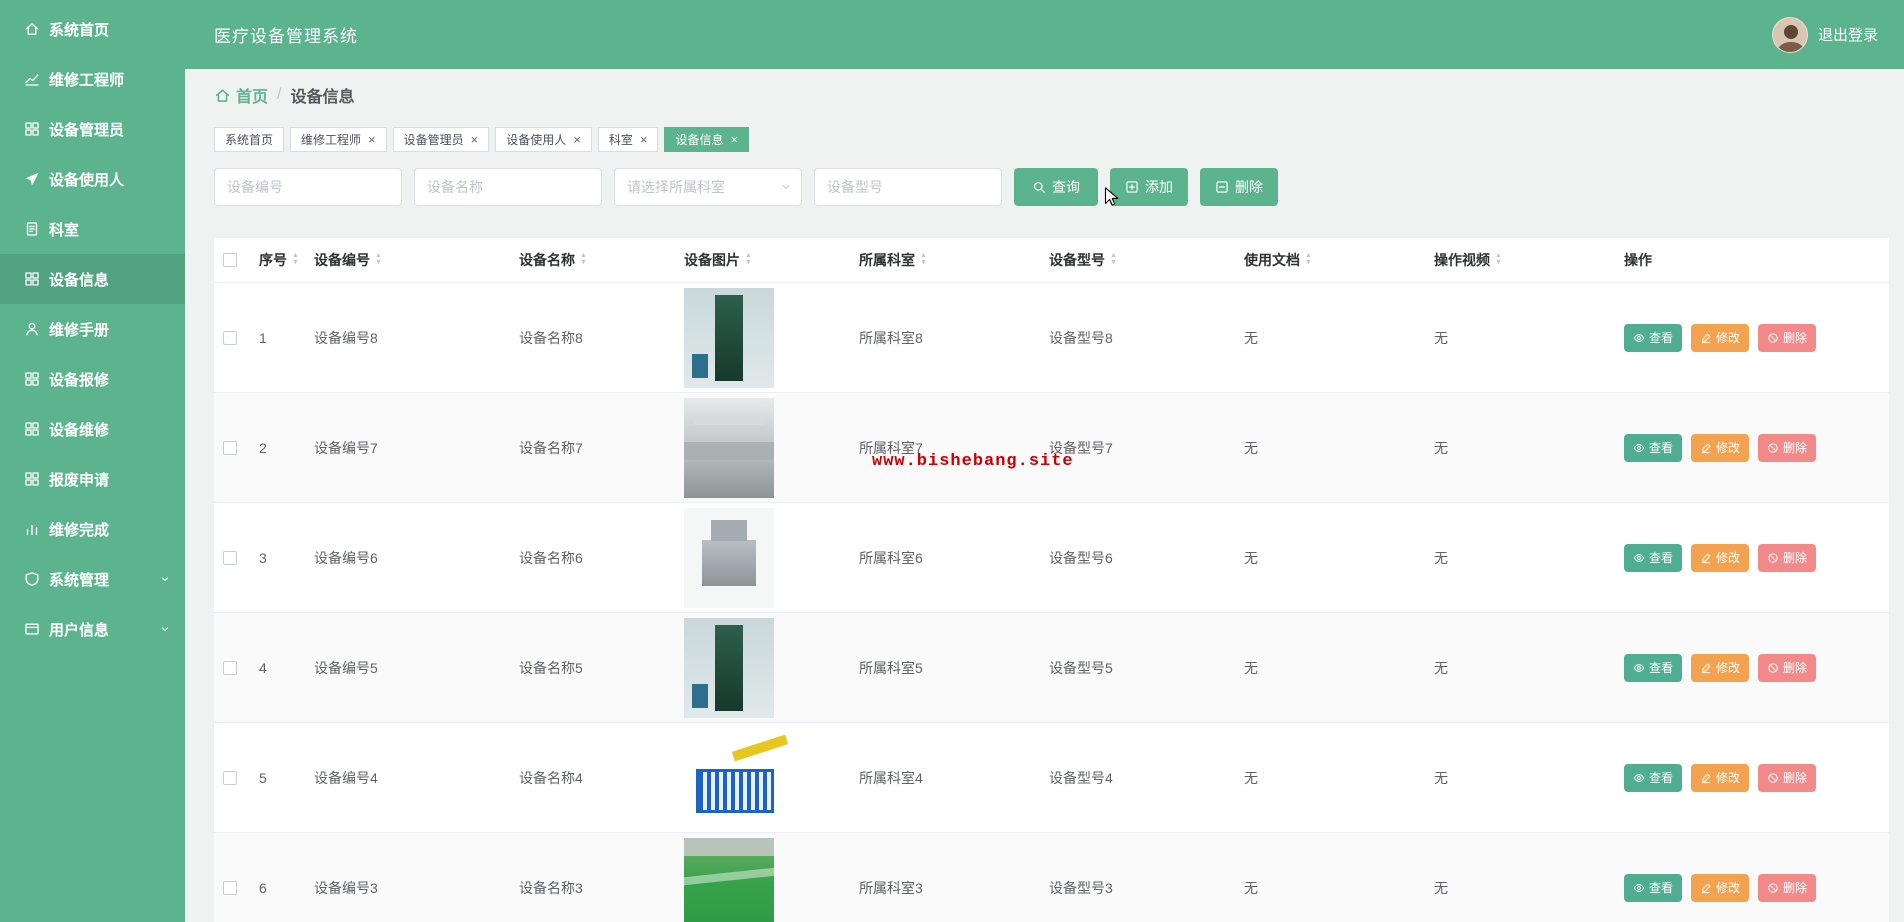 Image resolution: width=1904 pixels, height=922 pixels. I want to click on avatar-body, so click(1790, 46).